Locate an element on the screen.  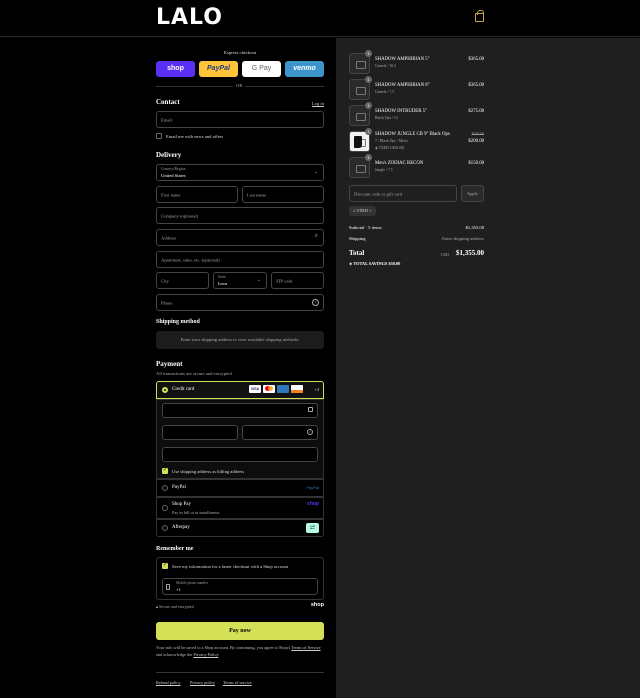
expiration-field is located at coordinates (200, 432).